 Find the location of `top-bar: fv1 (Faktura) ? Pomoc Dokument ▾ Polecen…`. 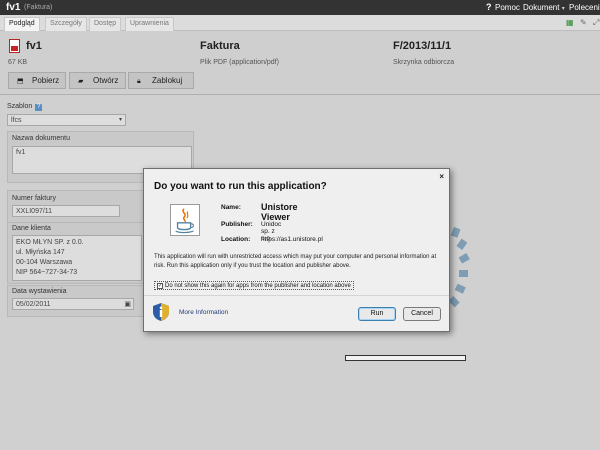

top-bar: fv1 (Faktura) ? Pomoc Dokument ▾ Polecen… is located at coordinates (300, 7).